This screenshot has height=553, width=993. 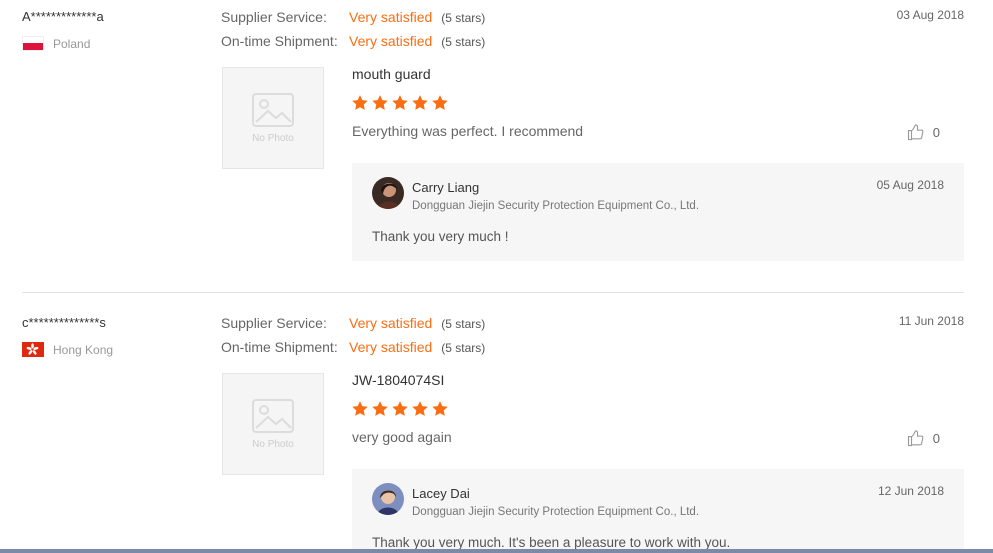 I want to click on country-name: Poland, so click(x=72, y=43).